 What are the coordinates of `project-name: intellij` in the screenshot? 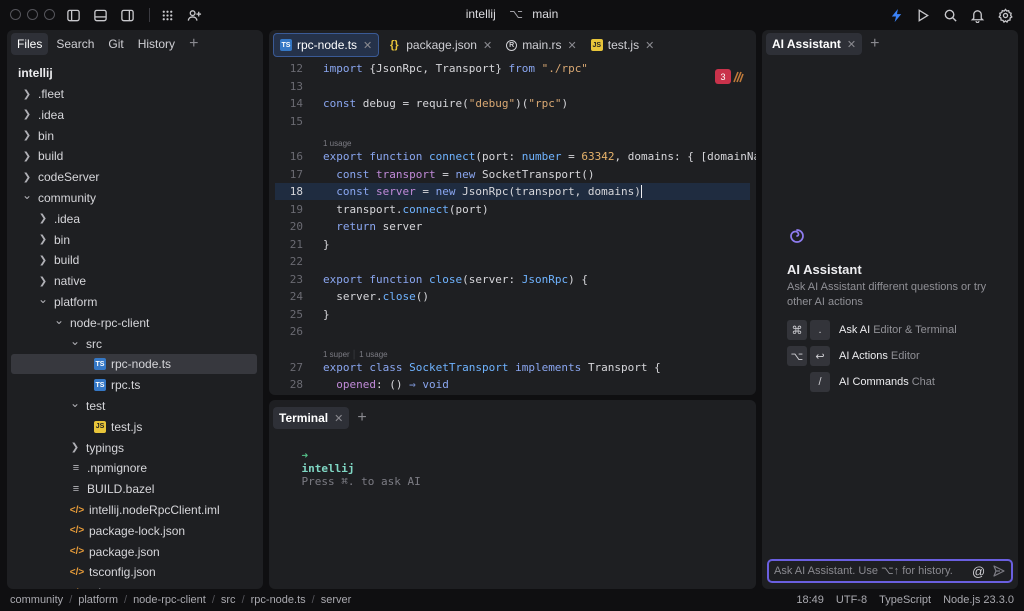 It's located at (481, 14).